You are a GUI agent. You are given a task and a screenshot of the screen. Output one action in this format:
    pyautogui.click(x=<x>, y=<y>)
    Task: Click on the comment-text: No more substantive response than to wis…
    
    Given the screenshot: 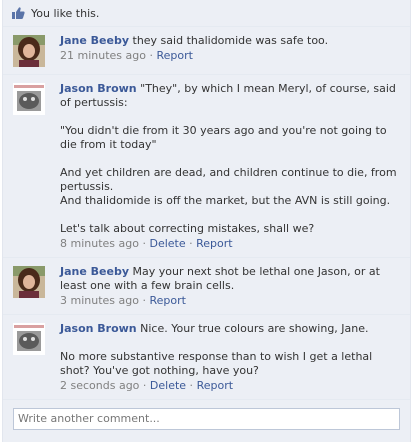 What is the action you would take?
    pyautogui.click(x=216, y=363)
    